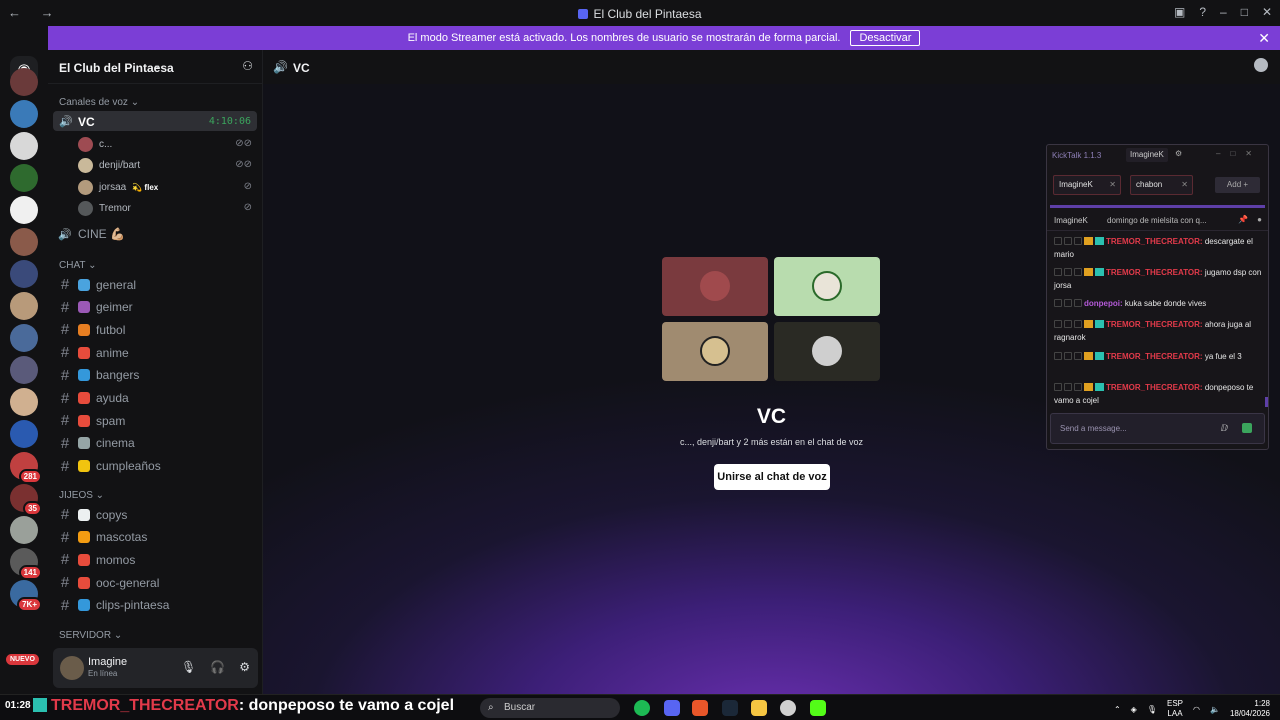  Describe the element at coordinates (759, 708) in the screenshot. I see `folder-icon` at that location.